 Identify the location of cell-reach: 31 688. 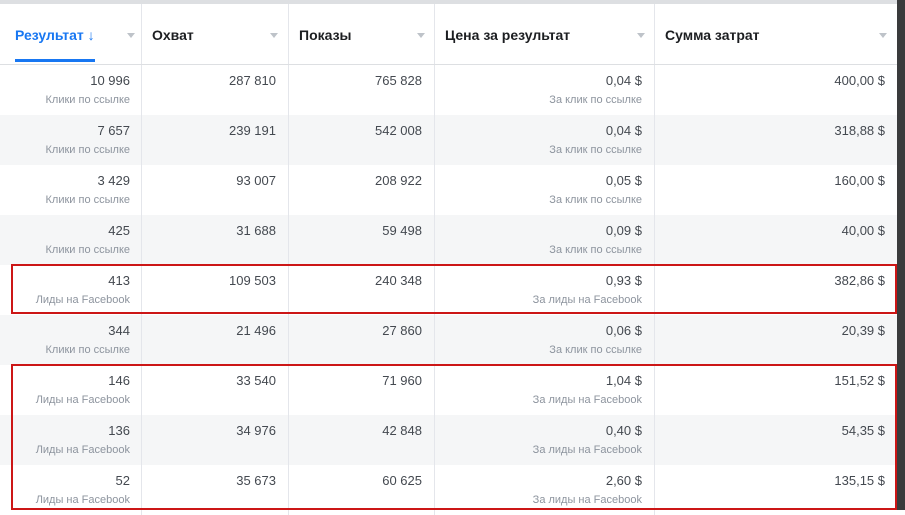
(215, 240).